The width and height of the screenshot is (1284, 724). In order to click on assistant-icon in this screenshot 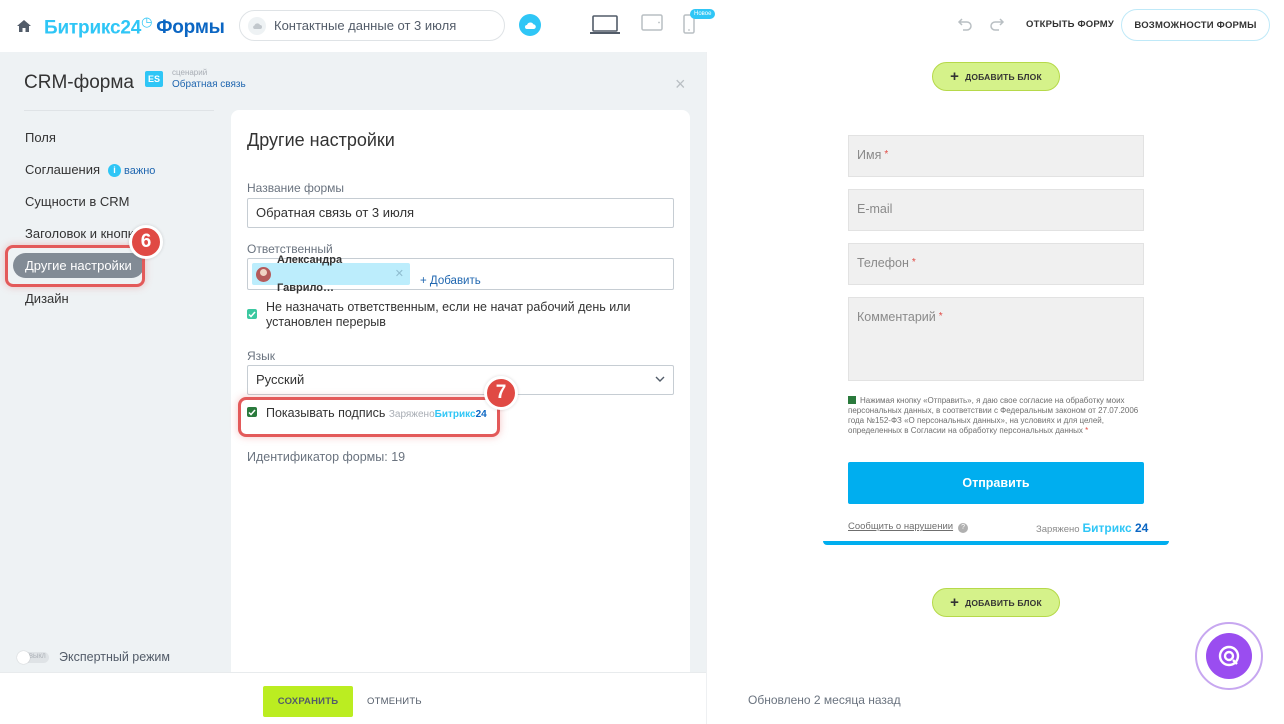, I will do `click(1229, 656)`.